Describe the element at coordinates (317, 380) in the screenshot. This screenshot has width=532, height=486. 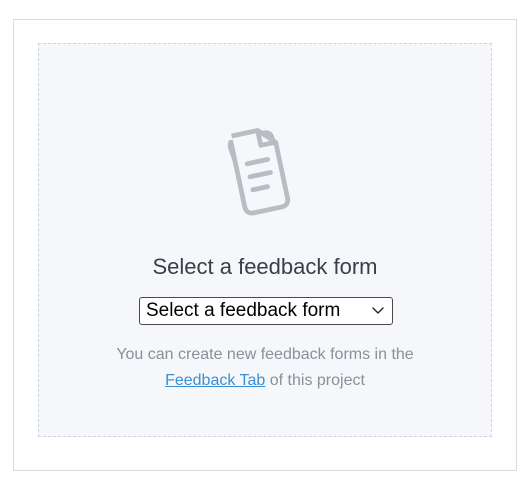
I see `helper-text-after: of this project` at that location.